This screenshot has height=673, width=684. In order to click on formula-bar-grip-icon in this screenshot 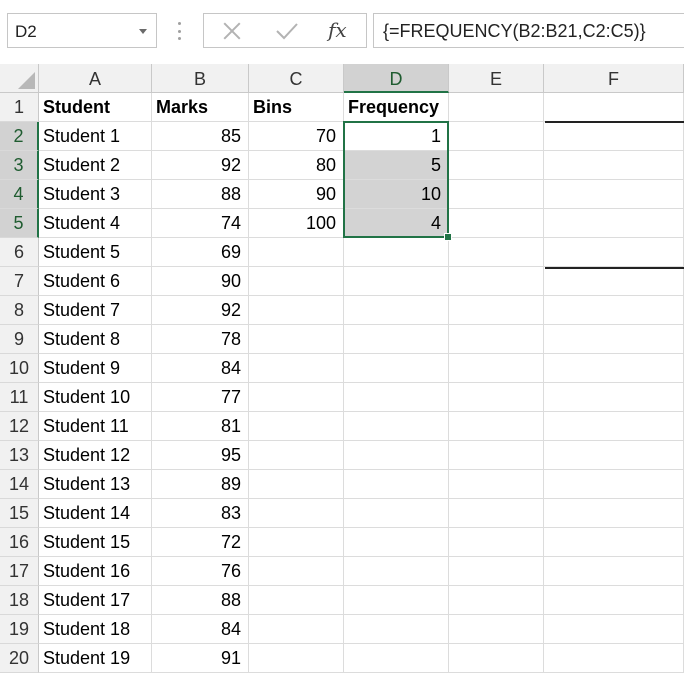, I will do `click(179, 31)`.